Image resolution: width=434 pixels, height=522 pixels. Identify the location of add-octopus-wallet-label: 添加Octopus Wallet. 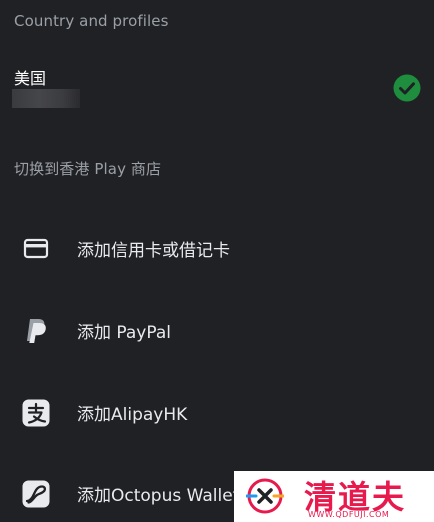
(158, 496).